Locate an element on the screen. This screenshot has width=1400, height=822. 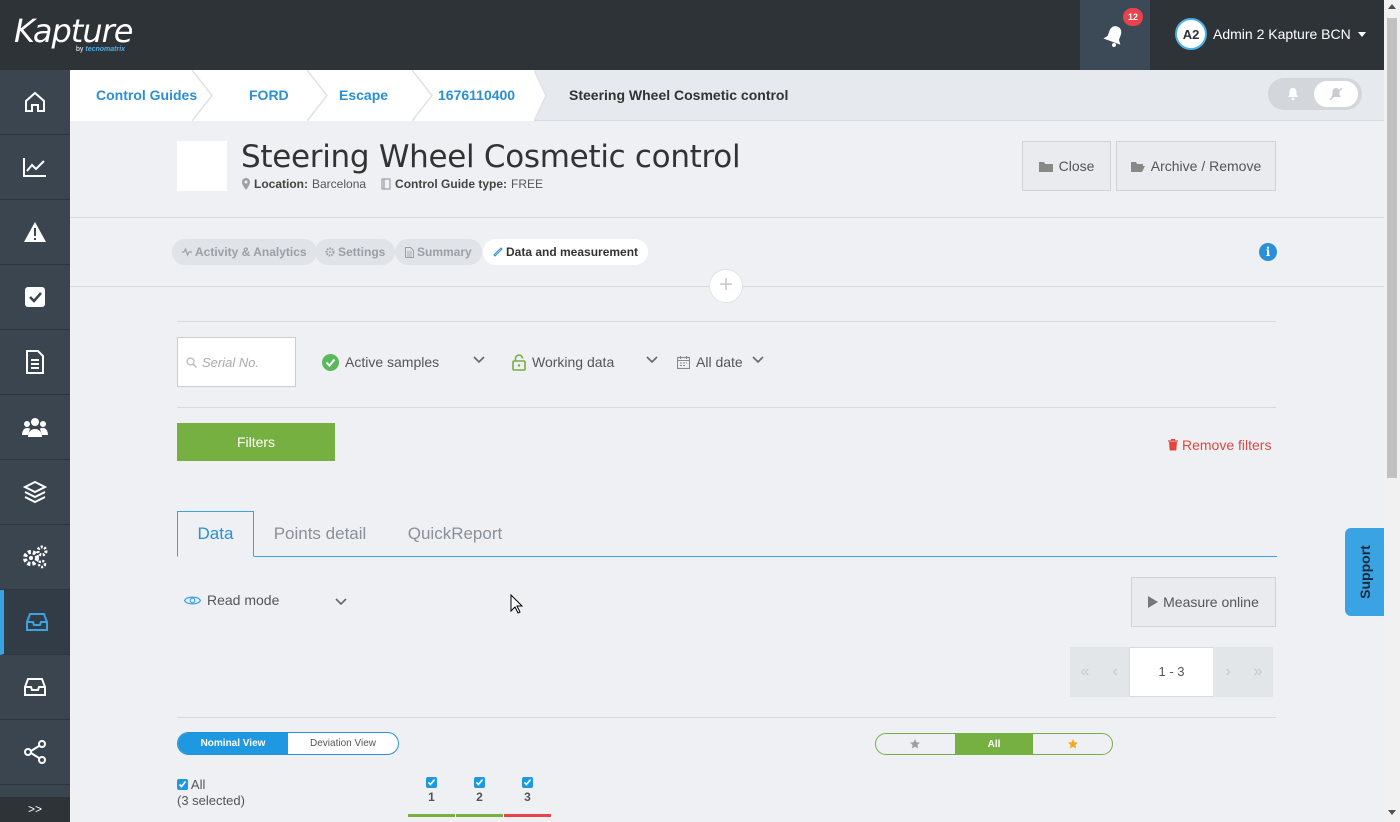
sidebar-item-layers is located at coordinates (35, 492).